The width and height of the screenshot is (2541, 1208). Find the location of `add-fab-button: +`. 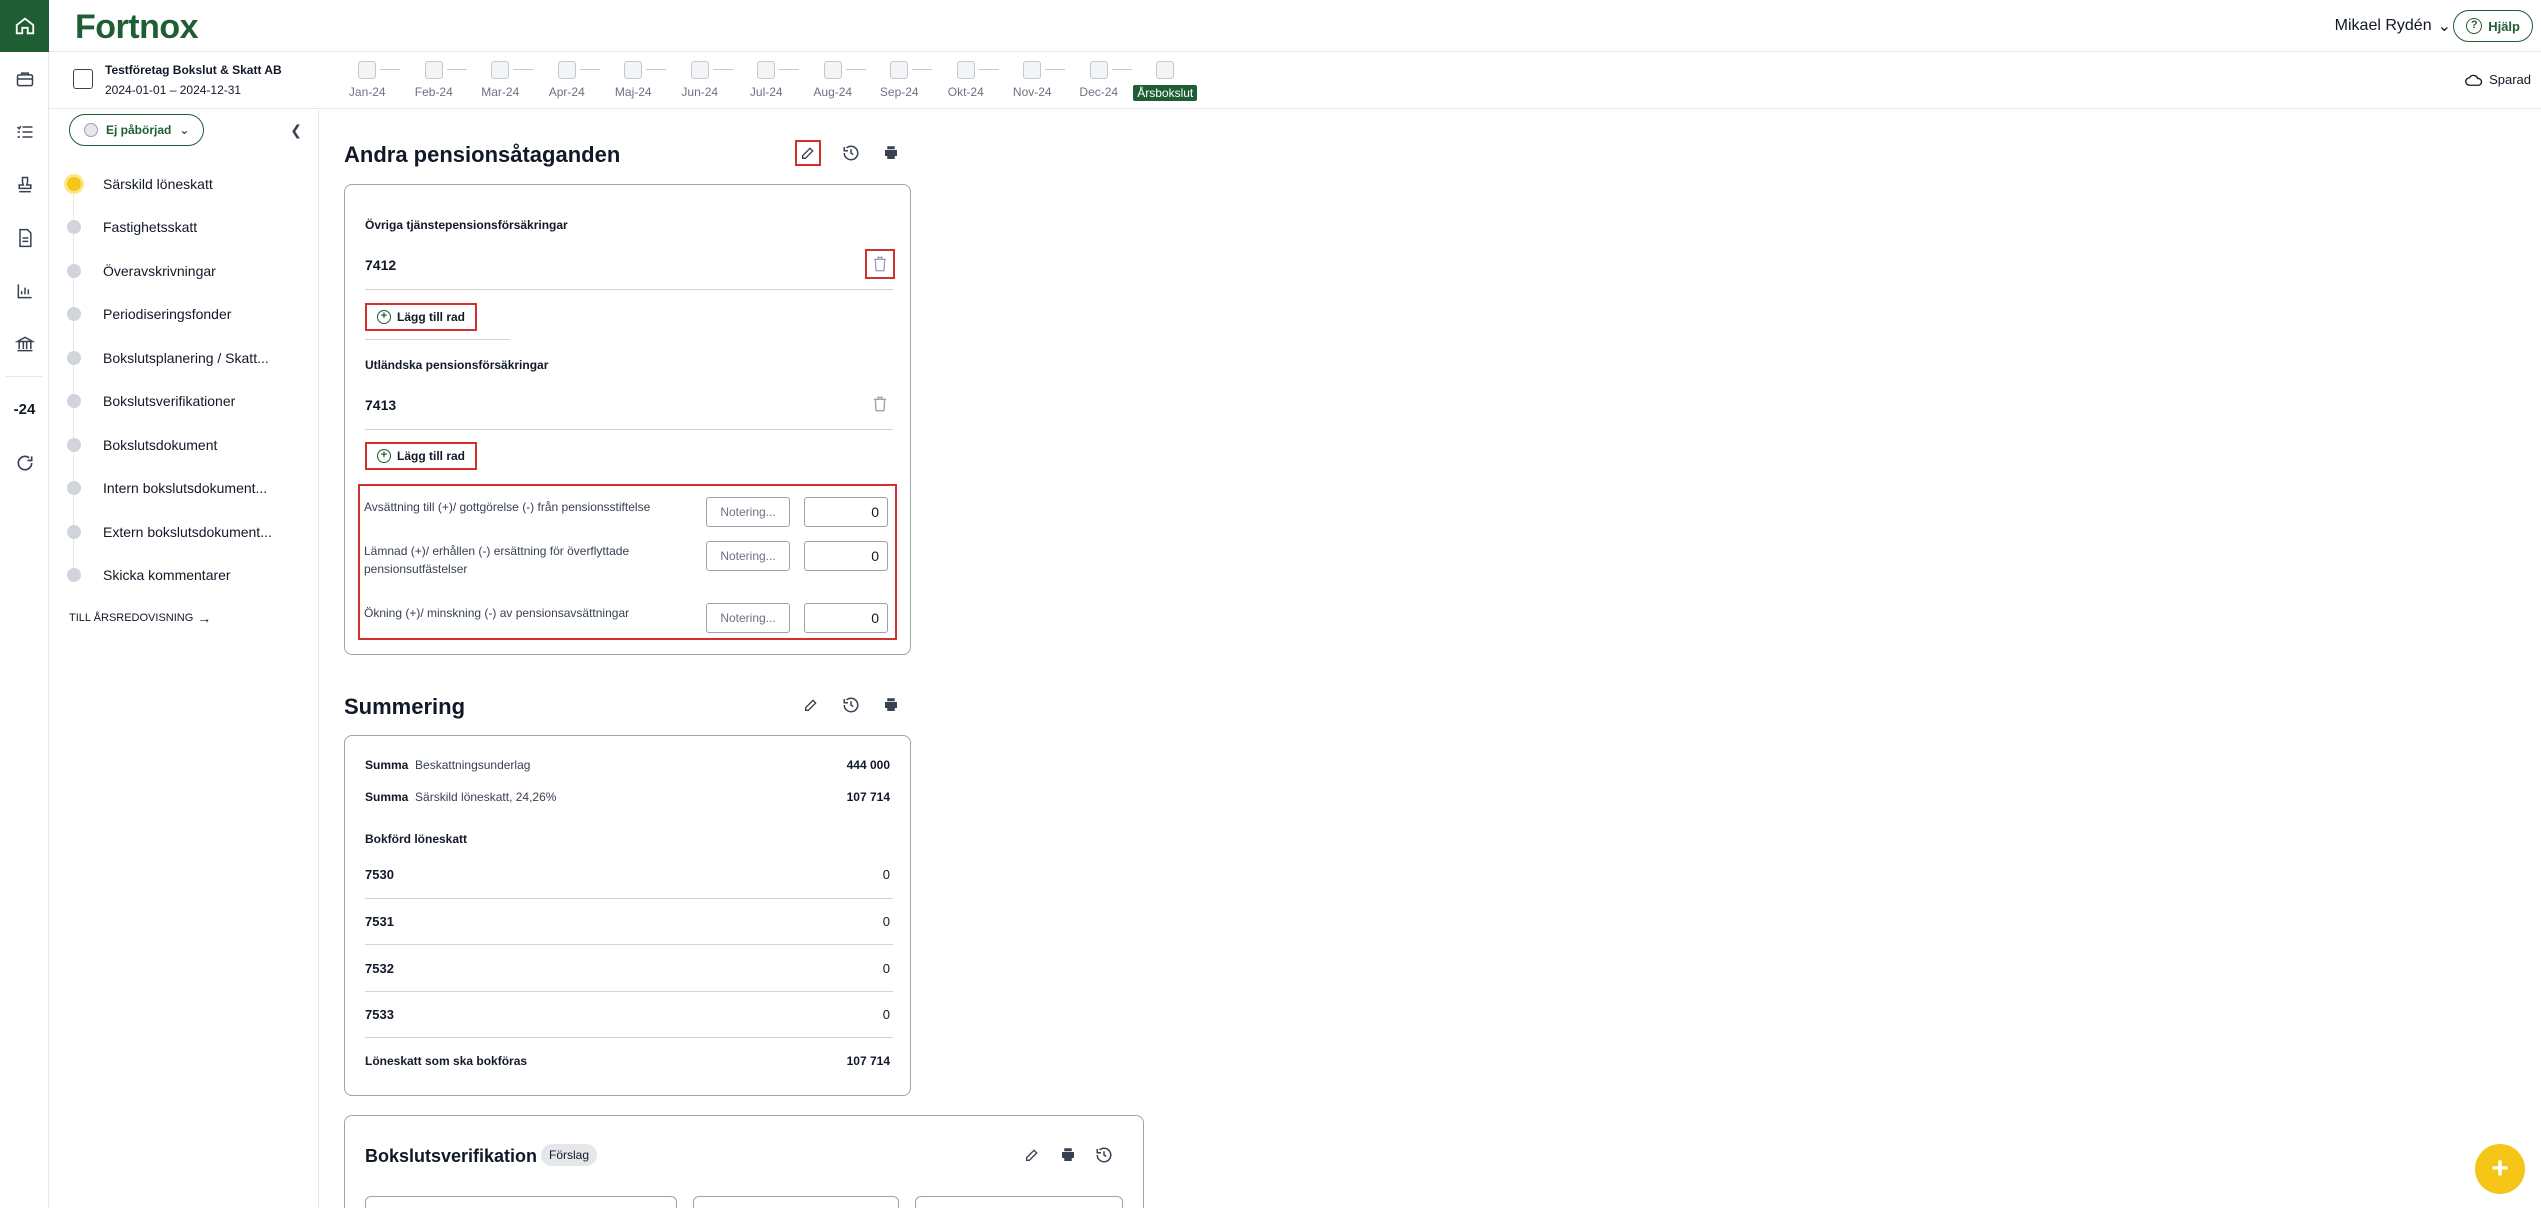

add-fab-button: + is located at coordinates (2500, 1169).